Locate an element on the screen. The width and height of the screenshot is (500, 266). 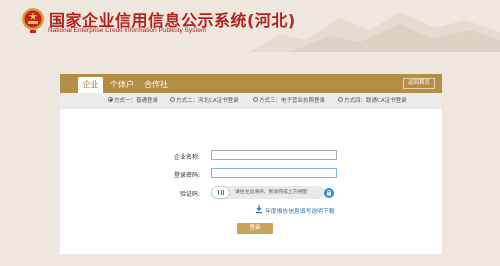
login-method-label: 方式二：河北CA证书登录 is located at coordinates (207, 101).